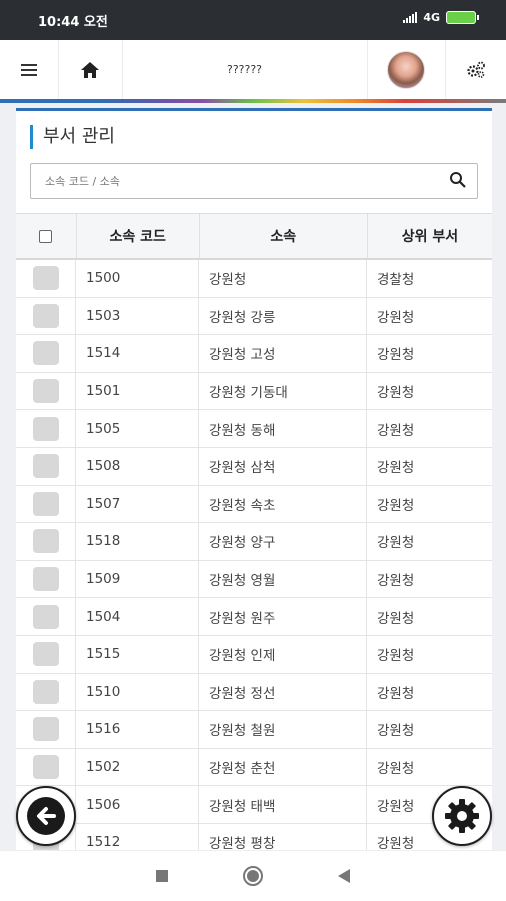 The image size is (506, 901). I want to click on back-nav-button, so click(344, 876).